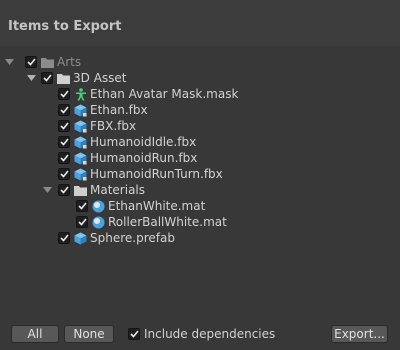  I want to click on tree-item-label: Ethan.fbx, so click(119, 110).